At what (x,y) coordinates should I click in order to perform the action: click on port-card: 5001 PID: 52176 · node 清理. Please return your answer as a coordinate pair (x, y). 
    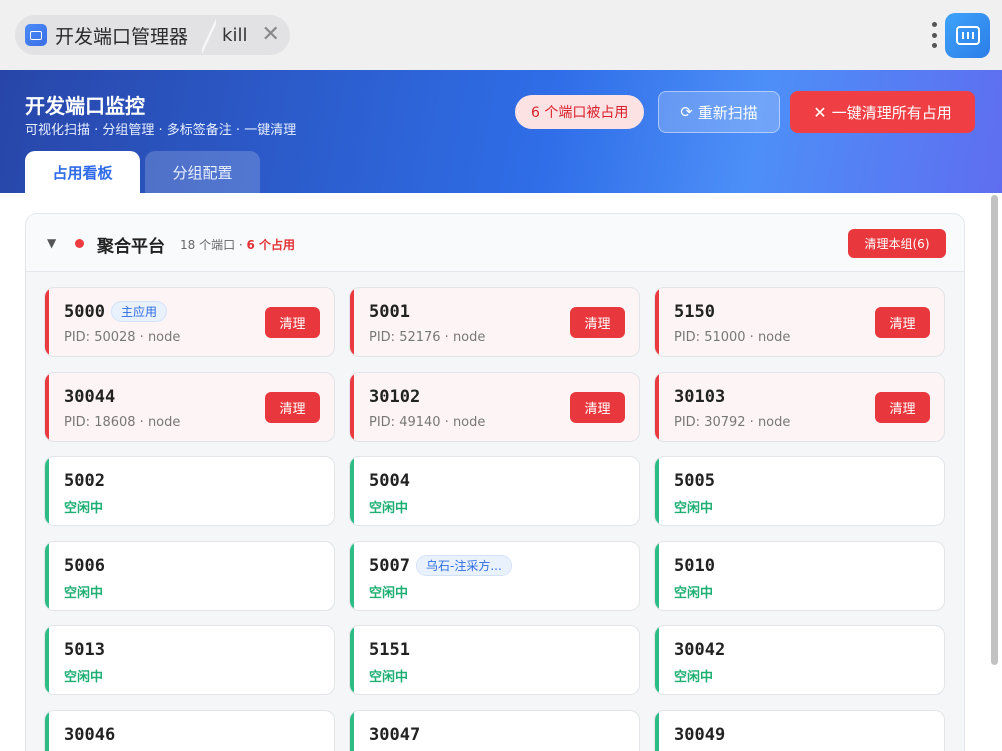
    Looking at the image, I should click on (494, 322).